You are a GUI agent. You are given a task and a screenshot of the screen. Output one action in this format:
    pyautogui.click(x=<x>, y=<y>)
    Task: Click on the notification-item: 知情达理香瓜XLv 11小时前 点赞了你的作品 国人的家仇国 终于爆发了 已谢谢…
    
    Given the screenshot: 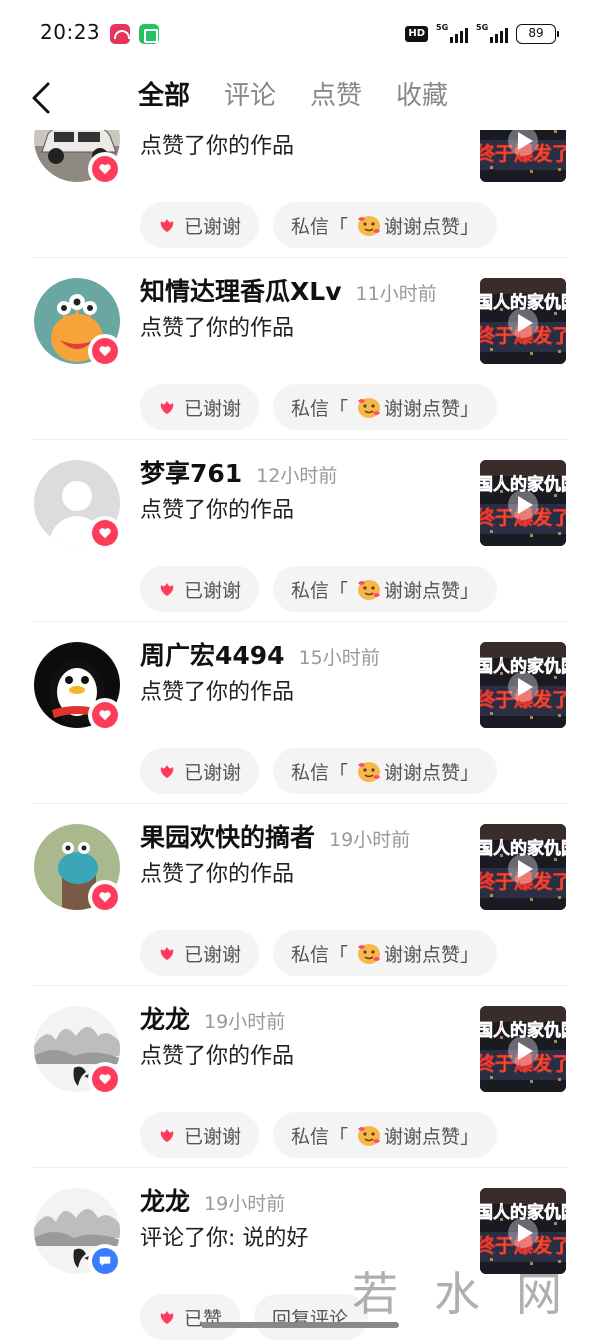 What is the action you would take?
    pyautogui.click(x=300, y=349)
    